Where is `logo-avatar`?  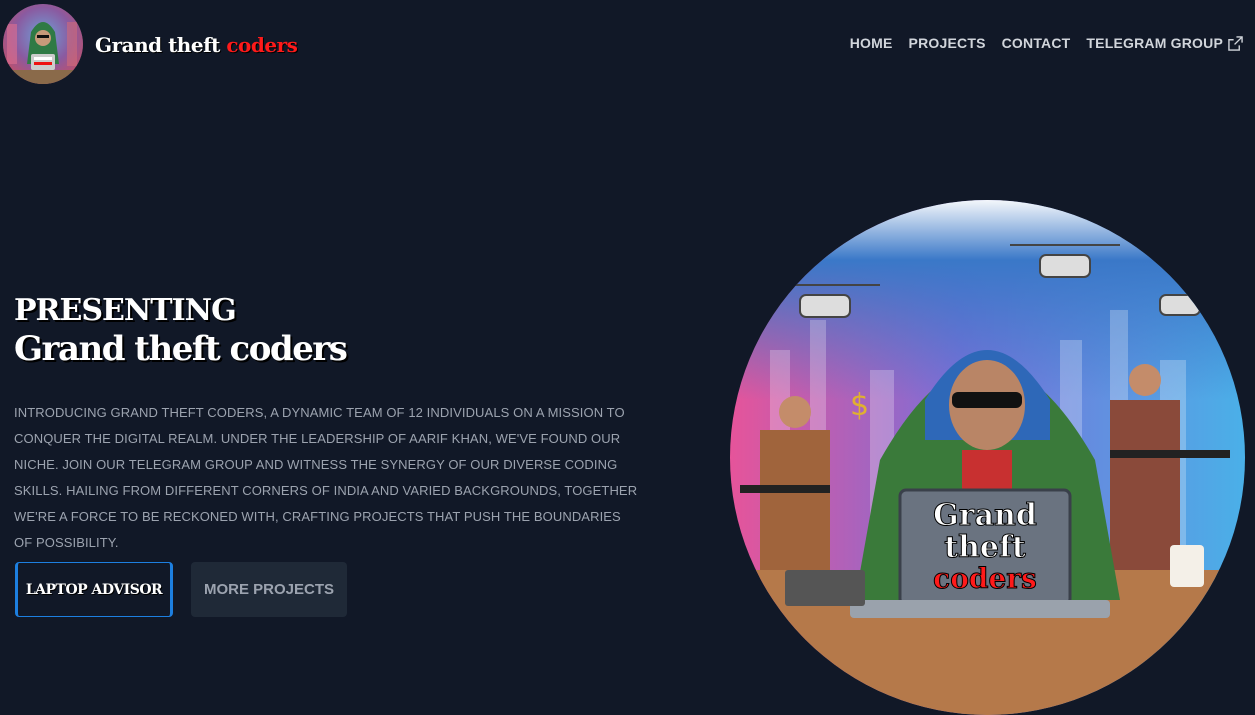
logo-avatar is located at coordinates (43, 44).